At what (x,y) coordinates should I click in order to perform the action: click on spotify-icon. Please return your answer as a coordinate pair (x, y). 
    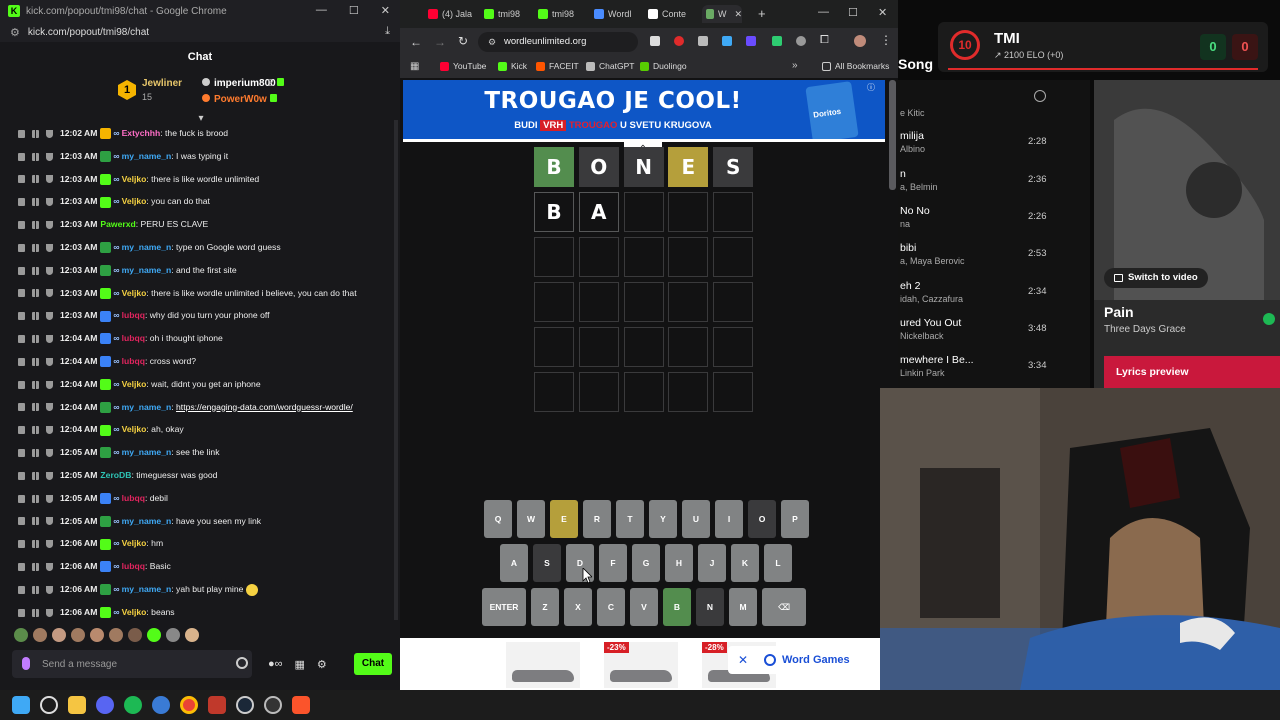
    Looking at the image, I should click on (133, 705).